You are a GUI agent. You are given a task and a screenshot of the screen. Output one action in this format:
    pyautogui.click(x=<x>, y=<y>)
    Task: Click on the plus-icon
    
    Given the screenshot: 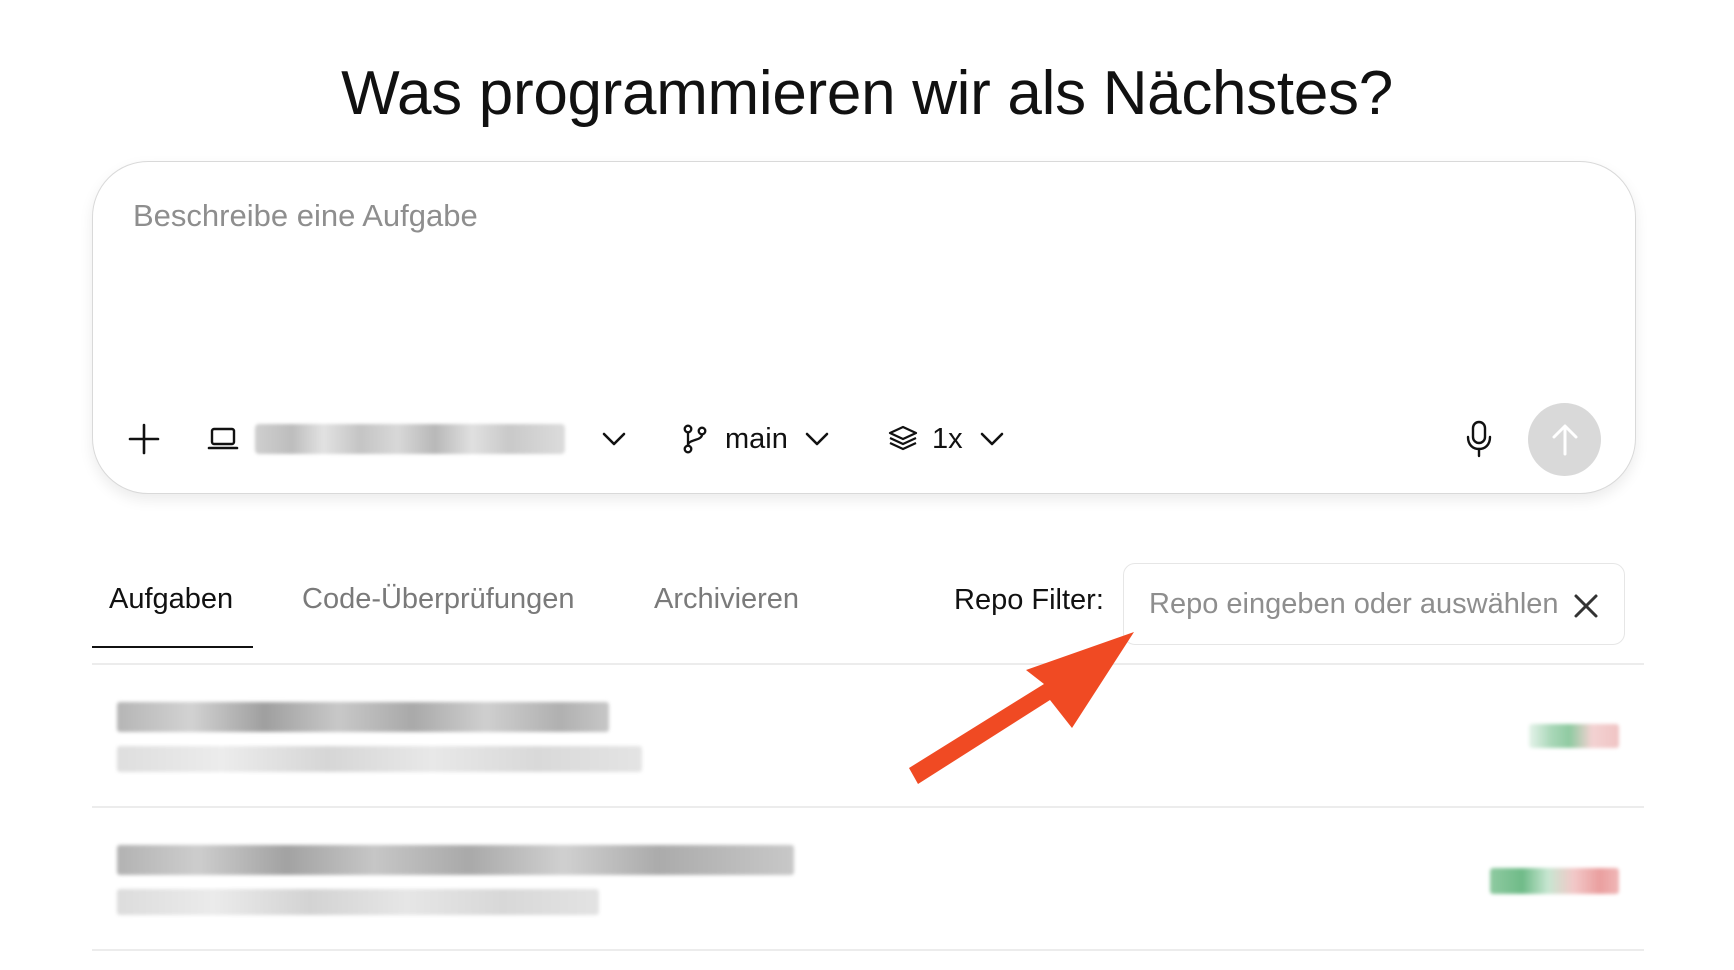 What is the action you would take?
    pyautogui.click(x=144, y=439)
    